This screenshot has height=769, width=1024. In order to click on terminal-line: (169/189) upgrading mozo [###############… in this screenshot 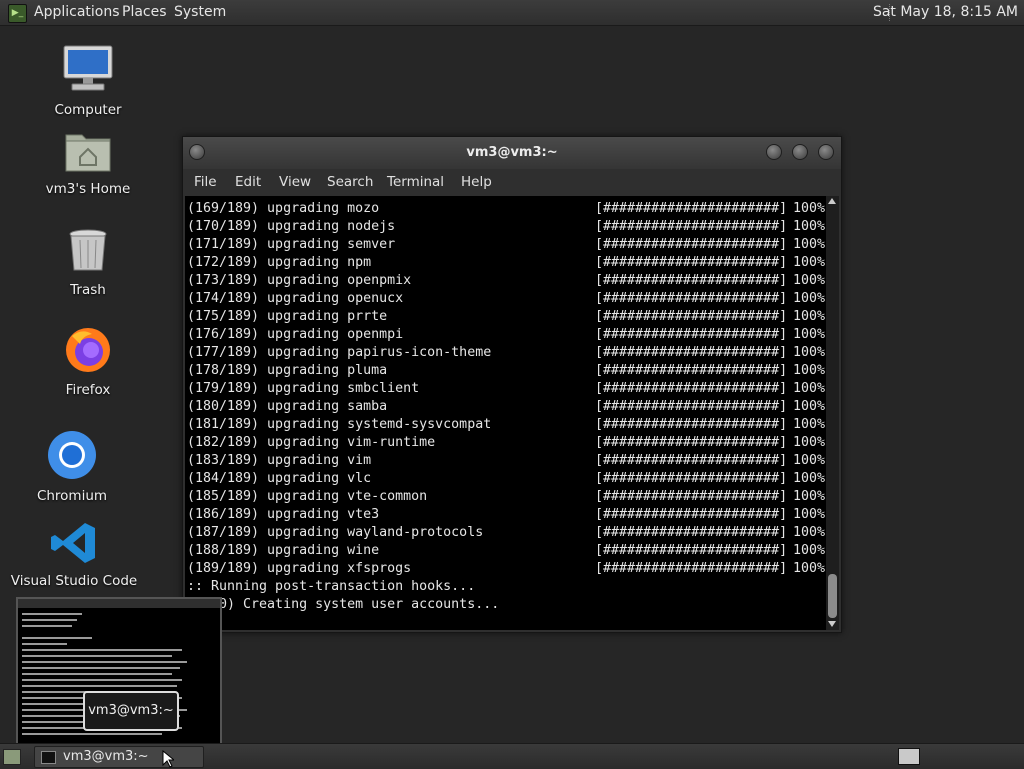, I will do `click(506, 209)`.